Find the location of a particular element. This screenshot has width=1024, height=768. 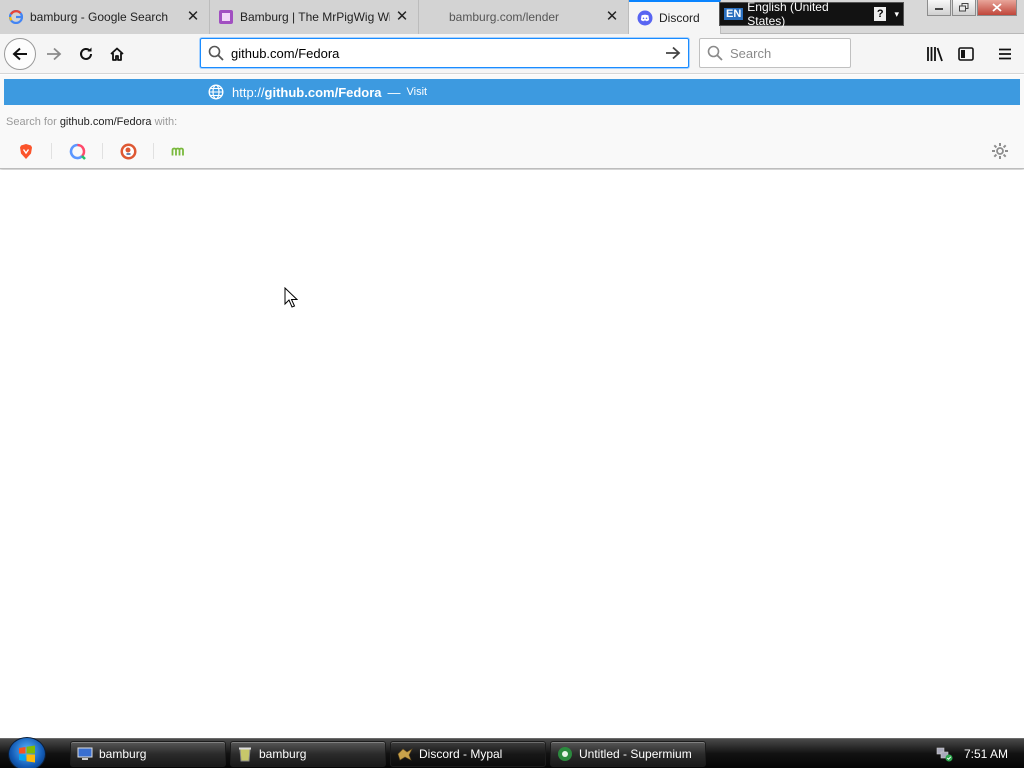

recycle-bin-icon is located at coordinates (245, 754).